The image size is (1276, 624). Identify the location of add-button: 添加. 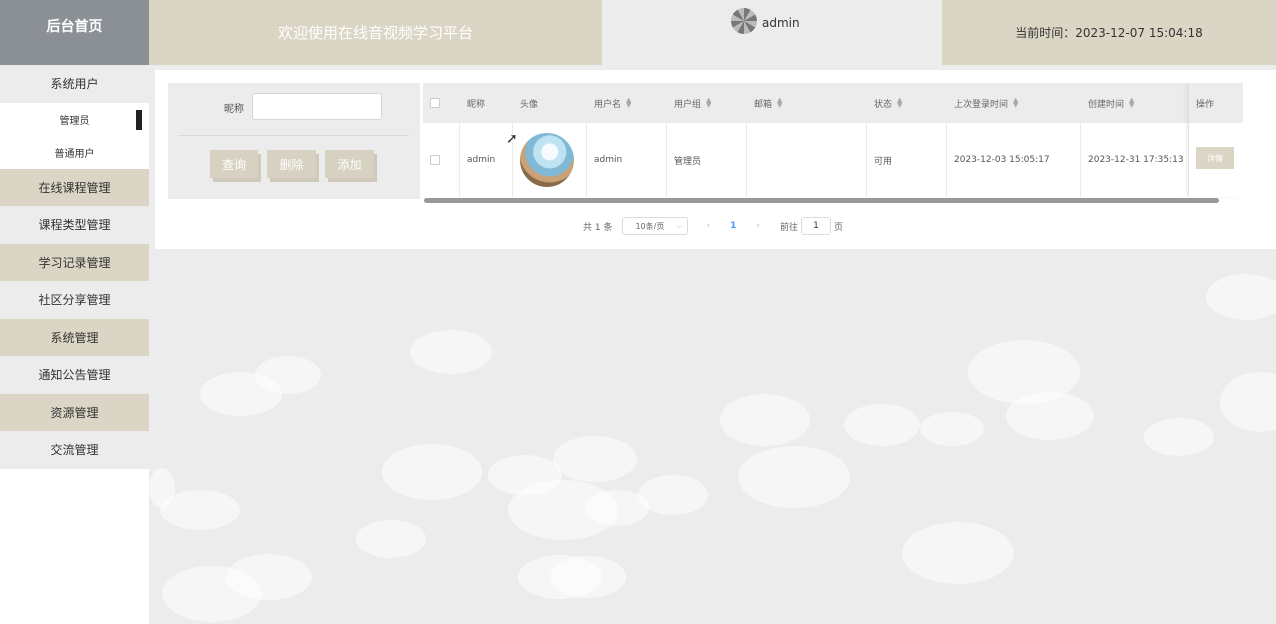
(349, 164).